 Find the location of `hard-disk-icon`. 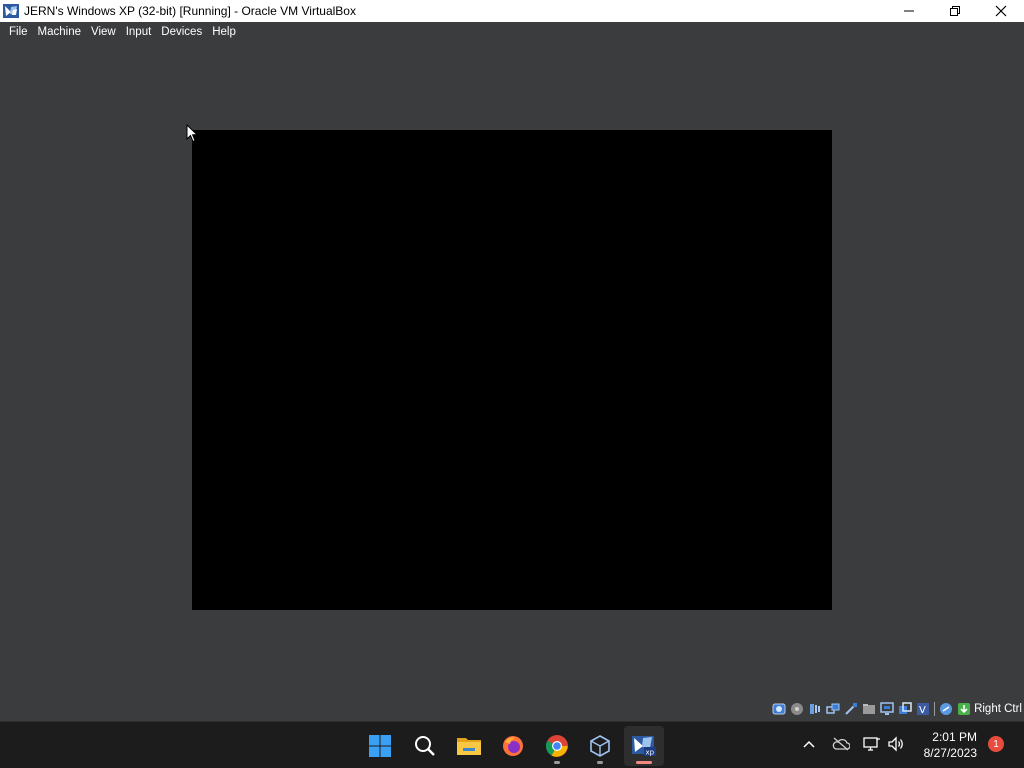

hard-disk-icon is located at coordinates (779, 709).